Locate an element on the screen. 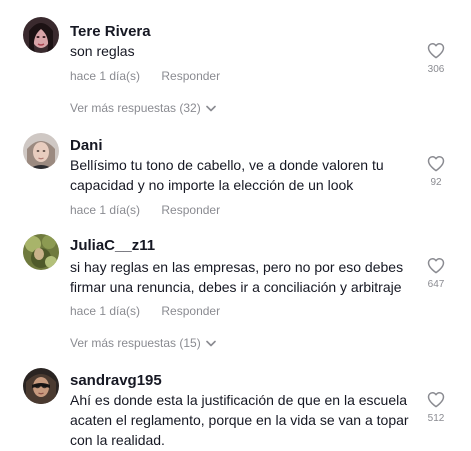 The width and height of the screenshot is (471, 451). view-more-replies-button: Ver más respuestas (15) is located at coordinates (143, 343).